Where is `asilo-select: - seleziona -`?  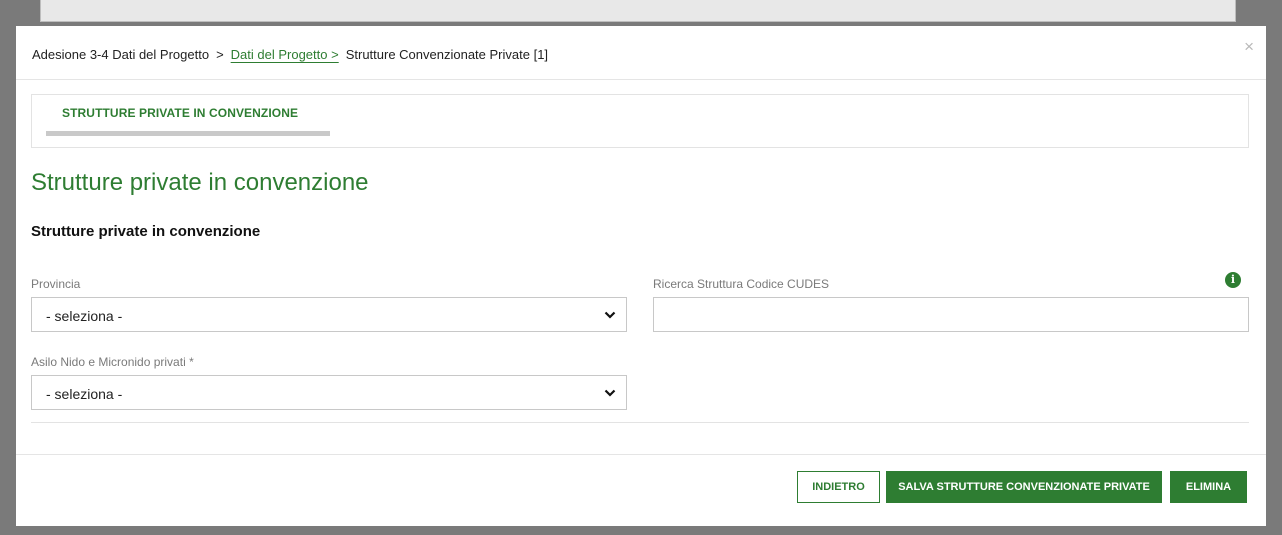
asilo-select: - seleziona - is located at coordinates (329, 392).